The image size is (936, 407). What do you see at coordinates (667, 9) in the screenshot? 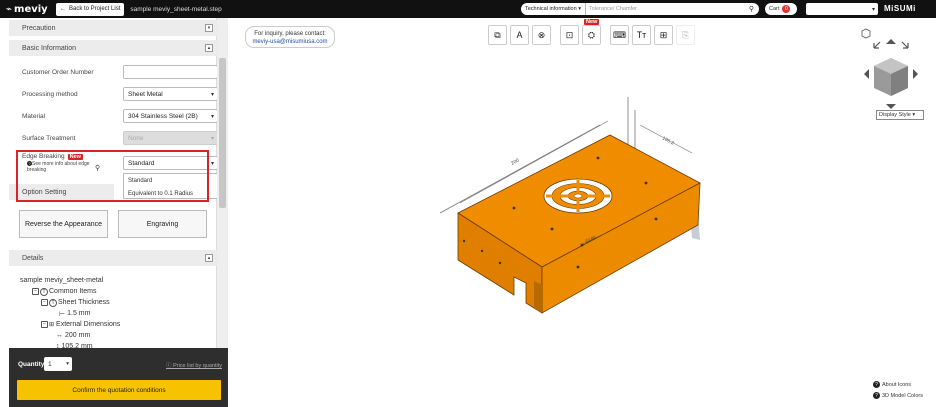
I see `search-input: Tolerance/ Chamfer` at bounding box center [667, 9].